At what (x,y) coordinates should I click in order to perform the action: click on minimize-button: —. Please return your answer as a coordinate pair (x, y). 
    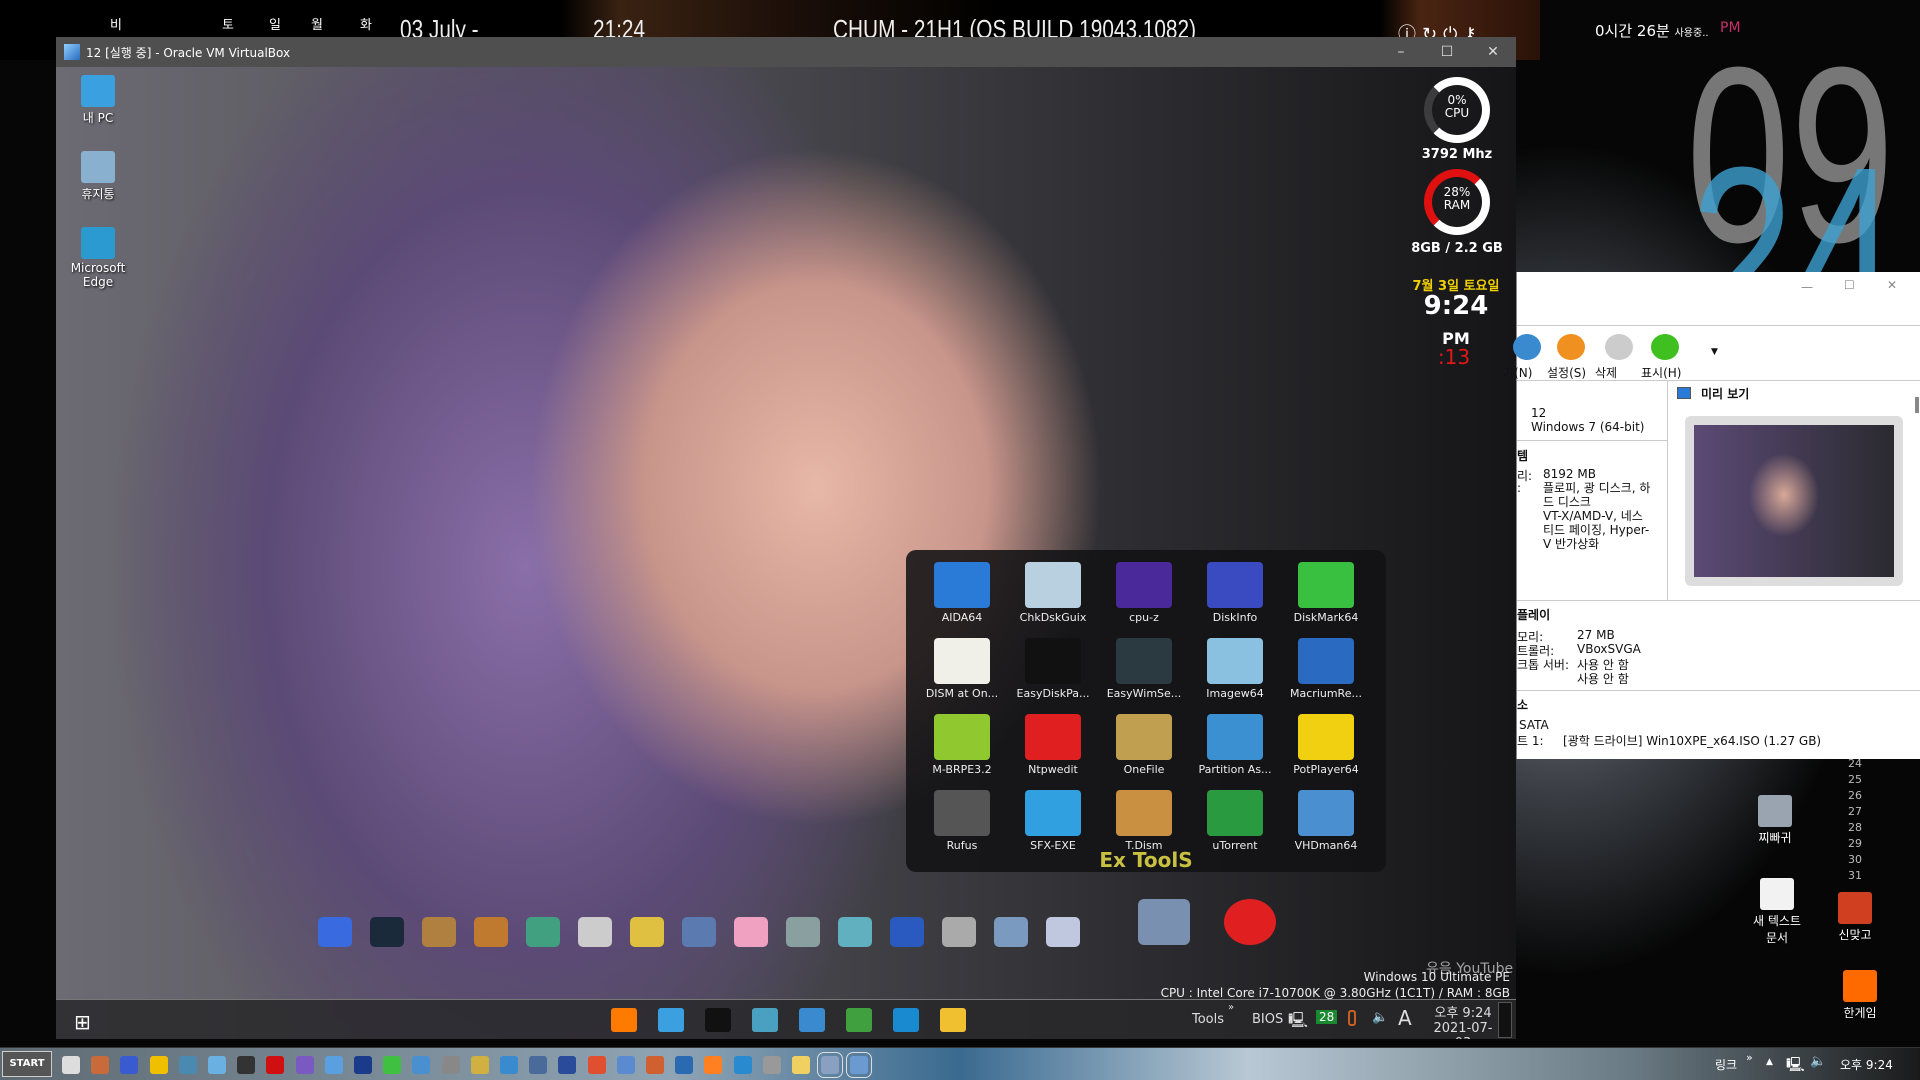
    Looking at the image, I should click on (1807, 287).